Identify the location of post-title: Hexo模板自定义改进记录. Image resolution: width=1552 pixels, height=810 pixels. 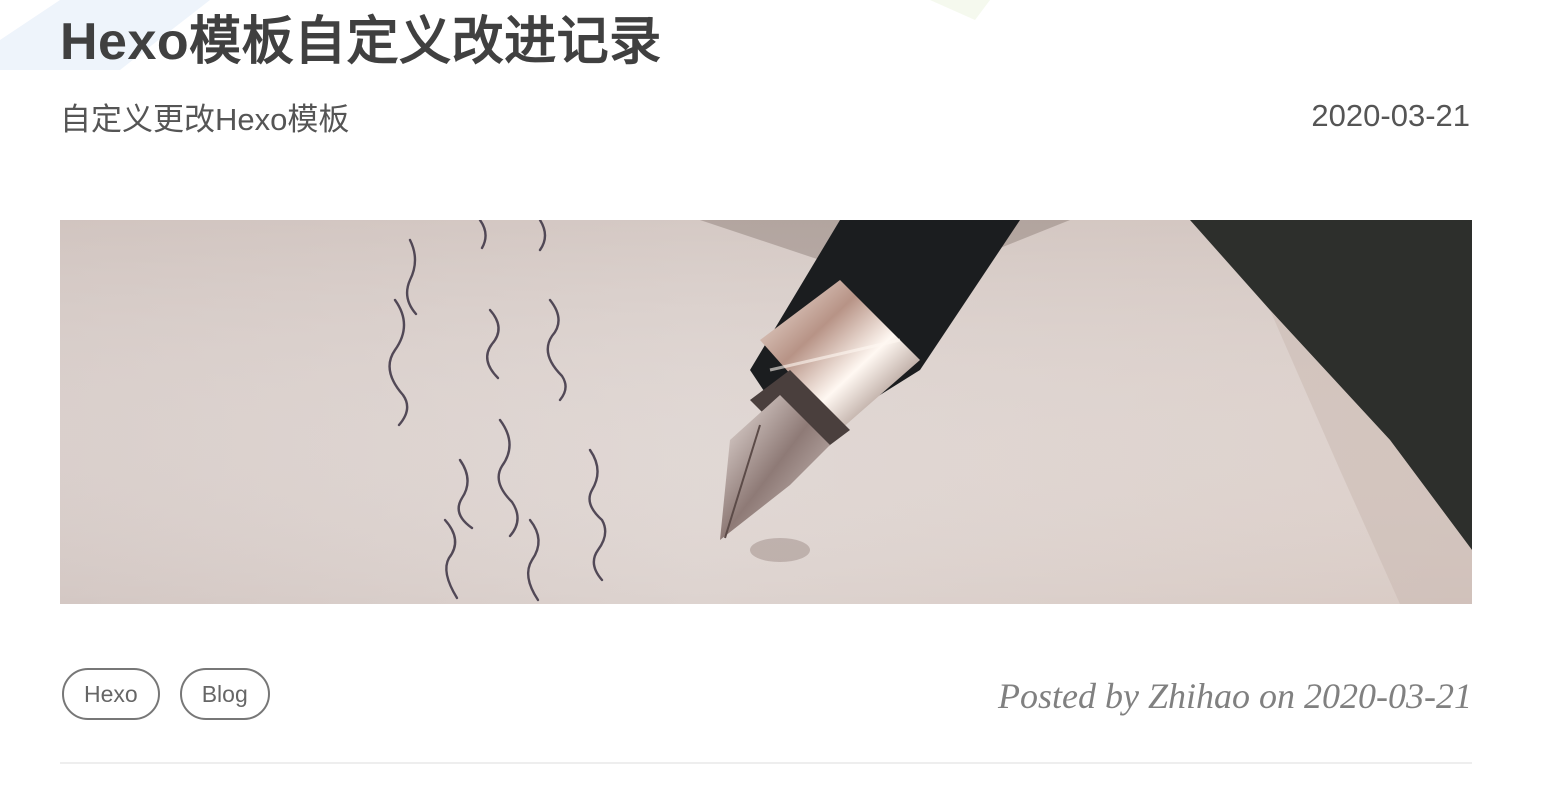
(361, 42).